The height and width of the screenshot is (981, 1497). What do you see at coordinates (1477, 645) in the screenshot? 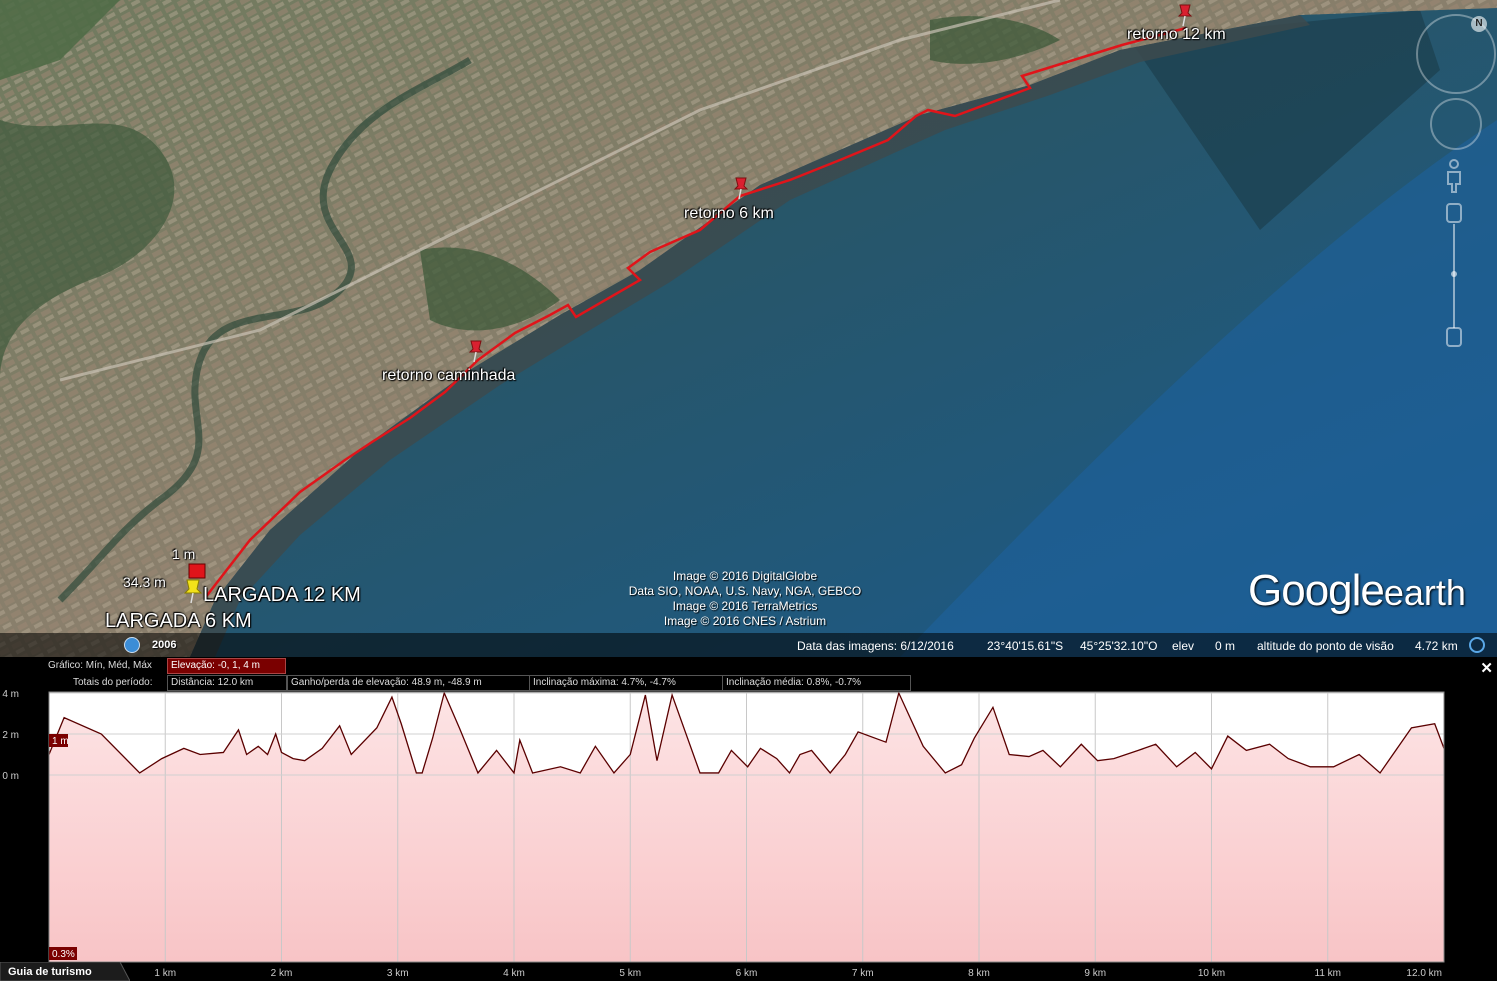
I see `streaming-status-icon` at bounding box center [1477, 645].